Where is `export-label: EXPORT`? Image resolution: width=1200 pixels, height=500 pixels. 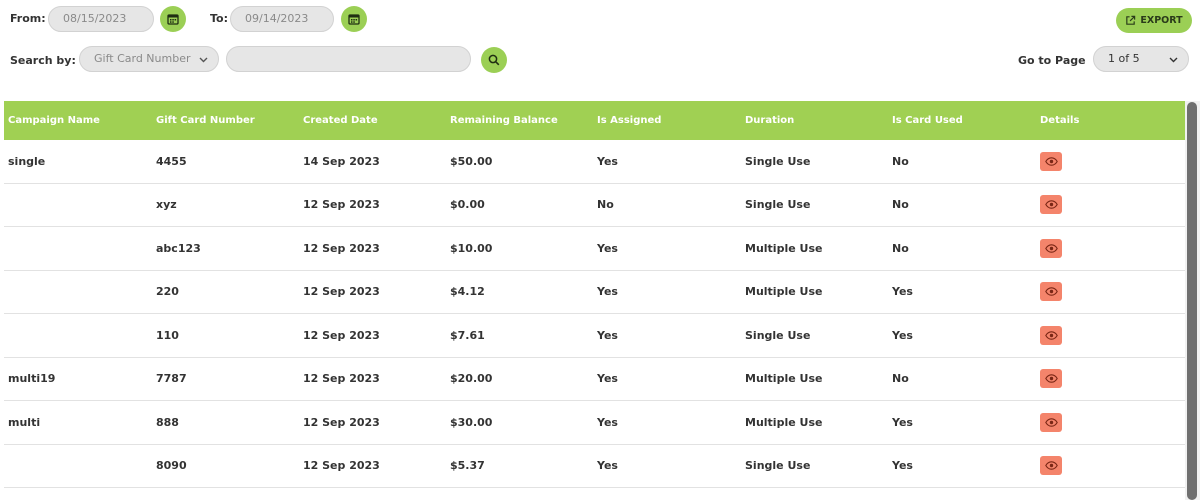
export-label: EXPORT is located at coordinates (1161, 20).